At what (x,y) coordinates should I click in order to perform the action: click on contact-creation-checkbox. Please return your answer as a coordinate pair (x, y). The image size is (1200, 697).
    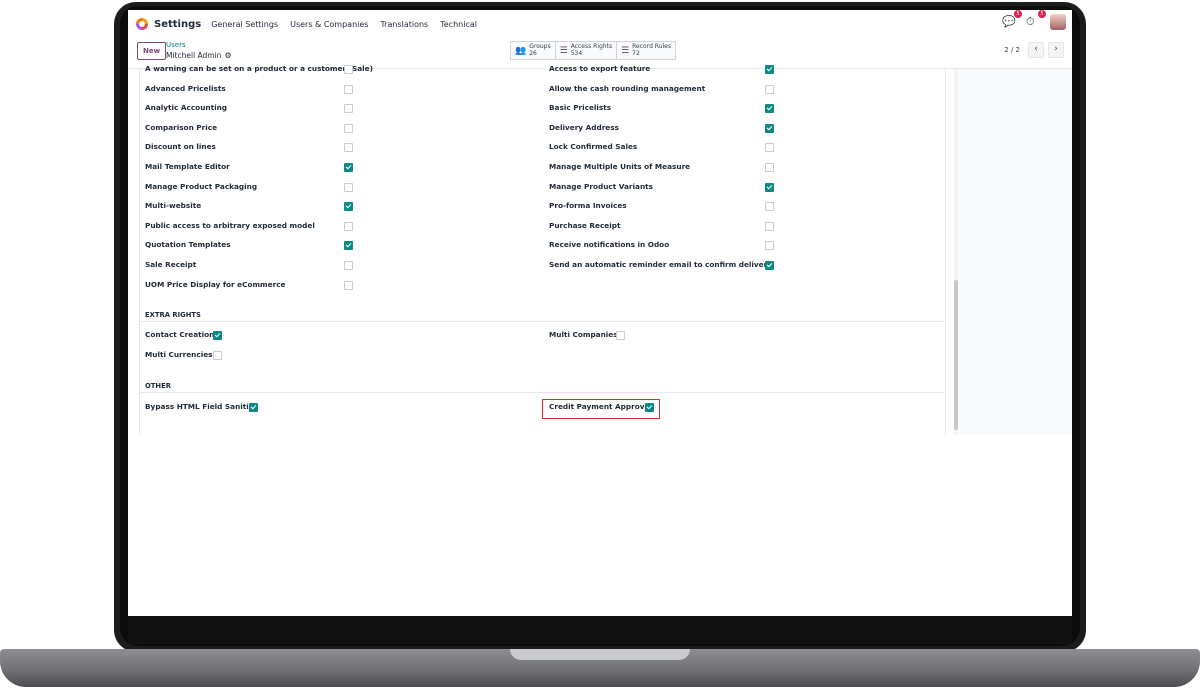
    Looking at the image, I should click on (217, 335).